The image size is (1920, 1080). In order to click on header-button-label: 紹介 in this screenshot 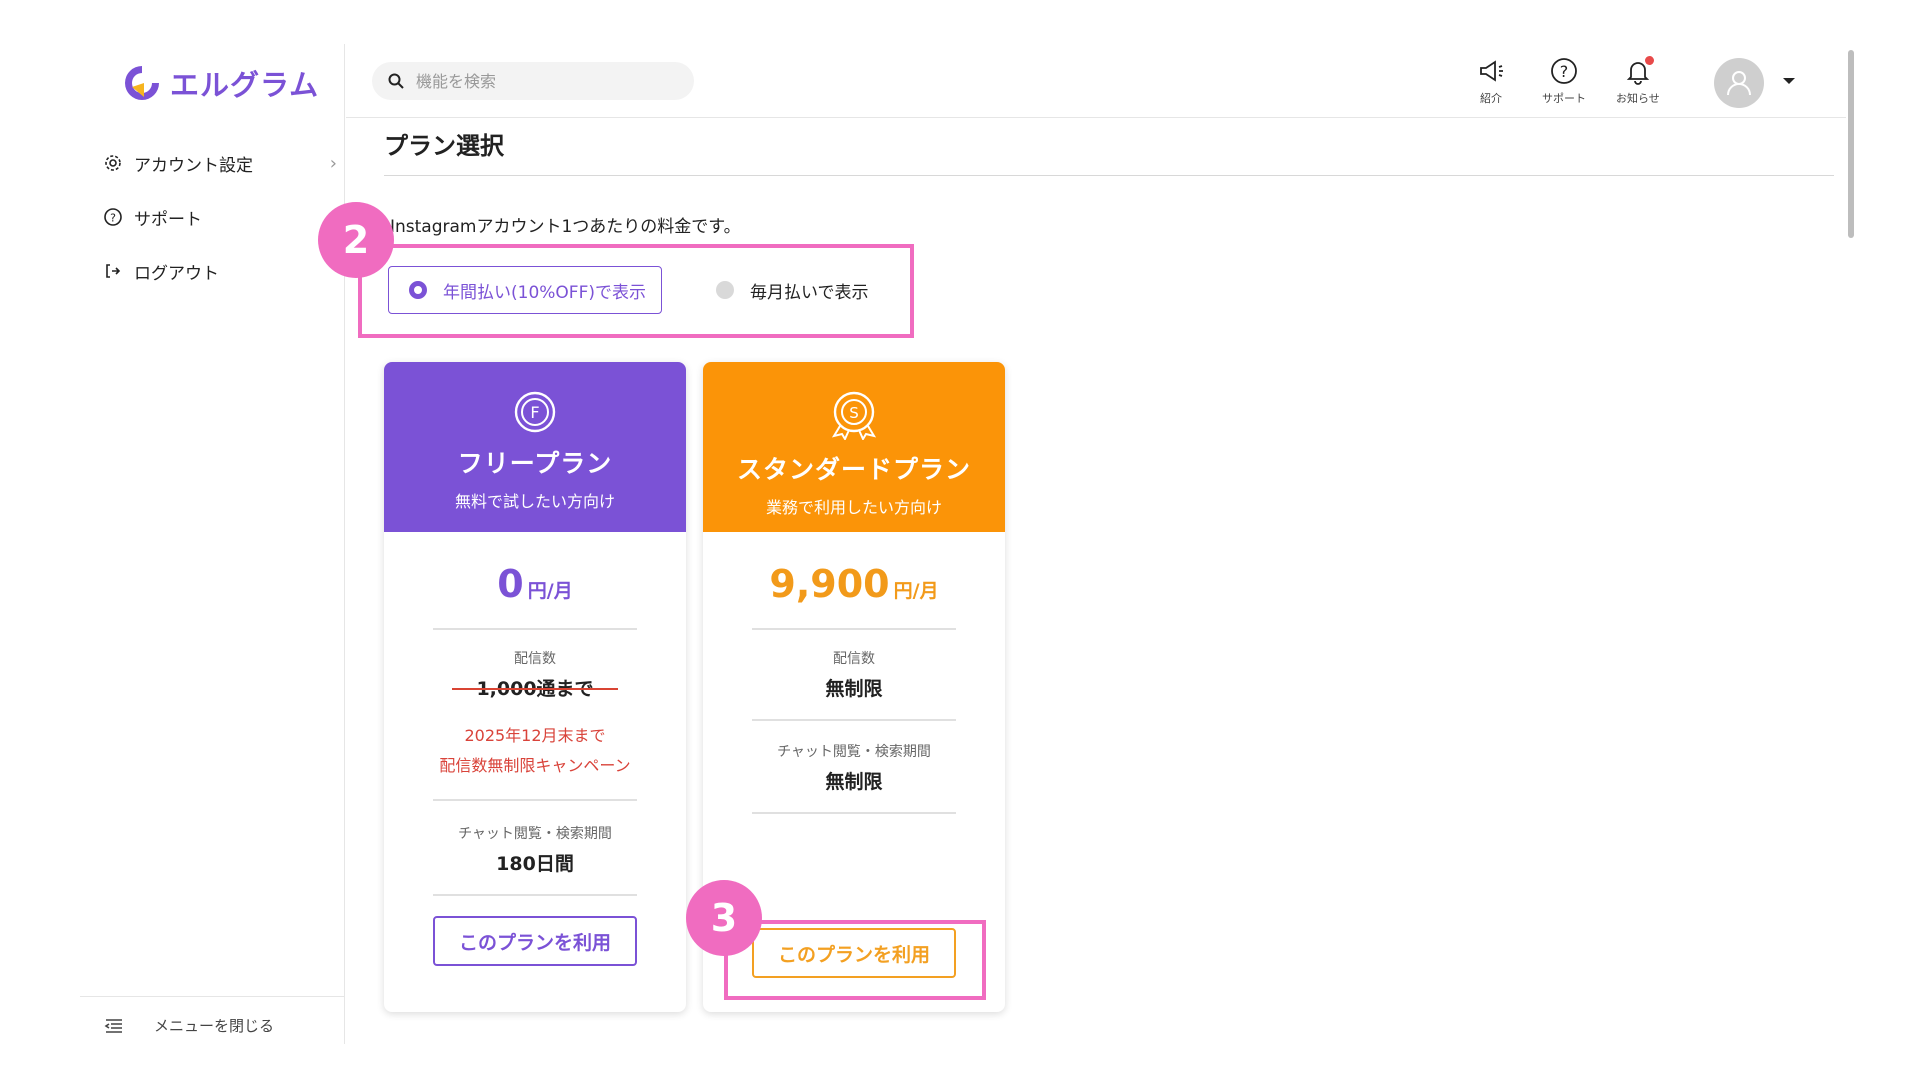, I will do `click(1491, 98)`.